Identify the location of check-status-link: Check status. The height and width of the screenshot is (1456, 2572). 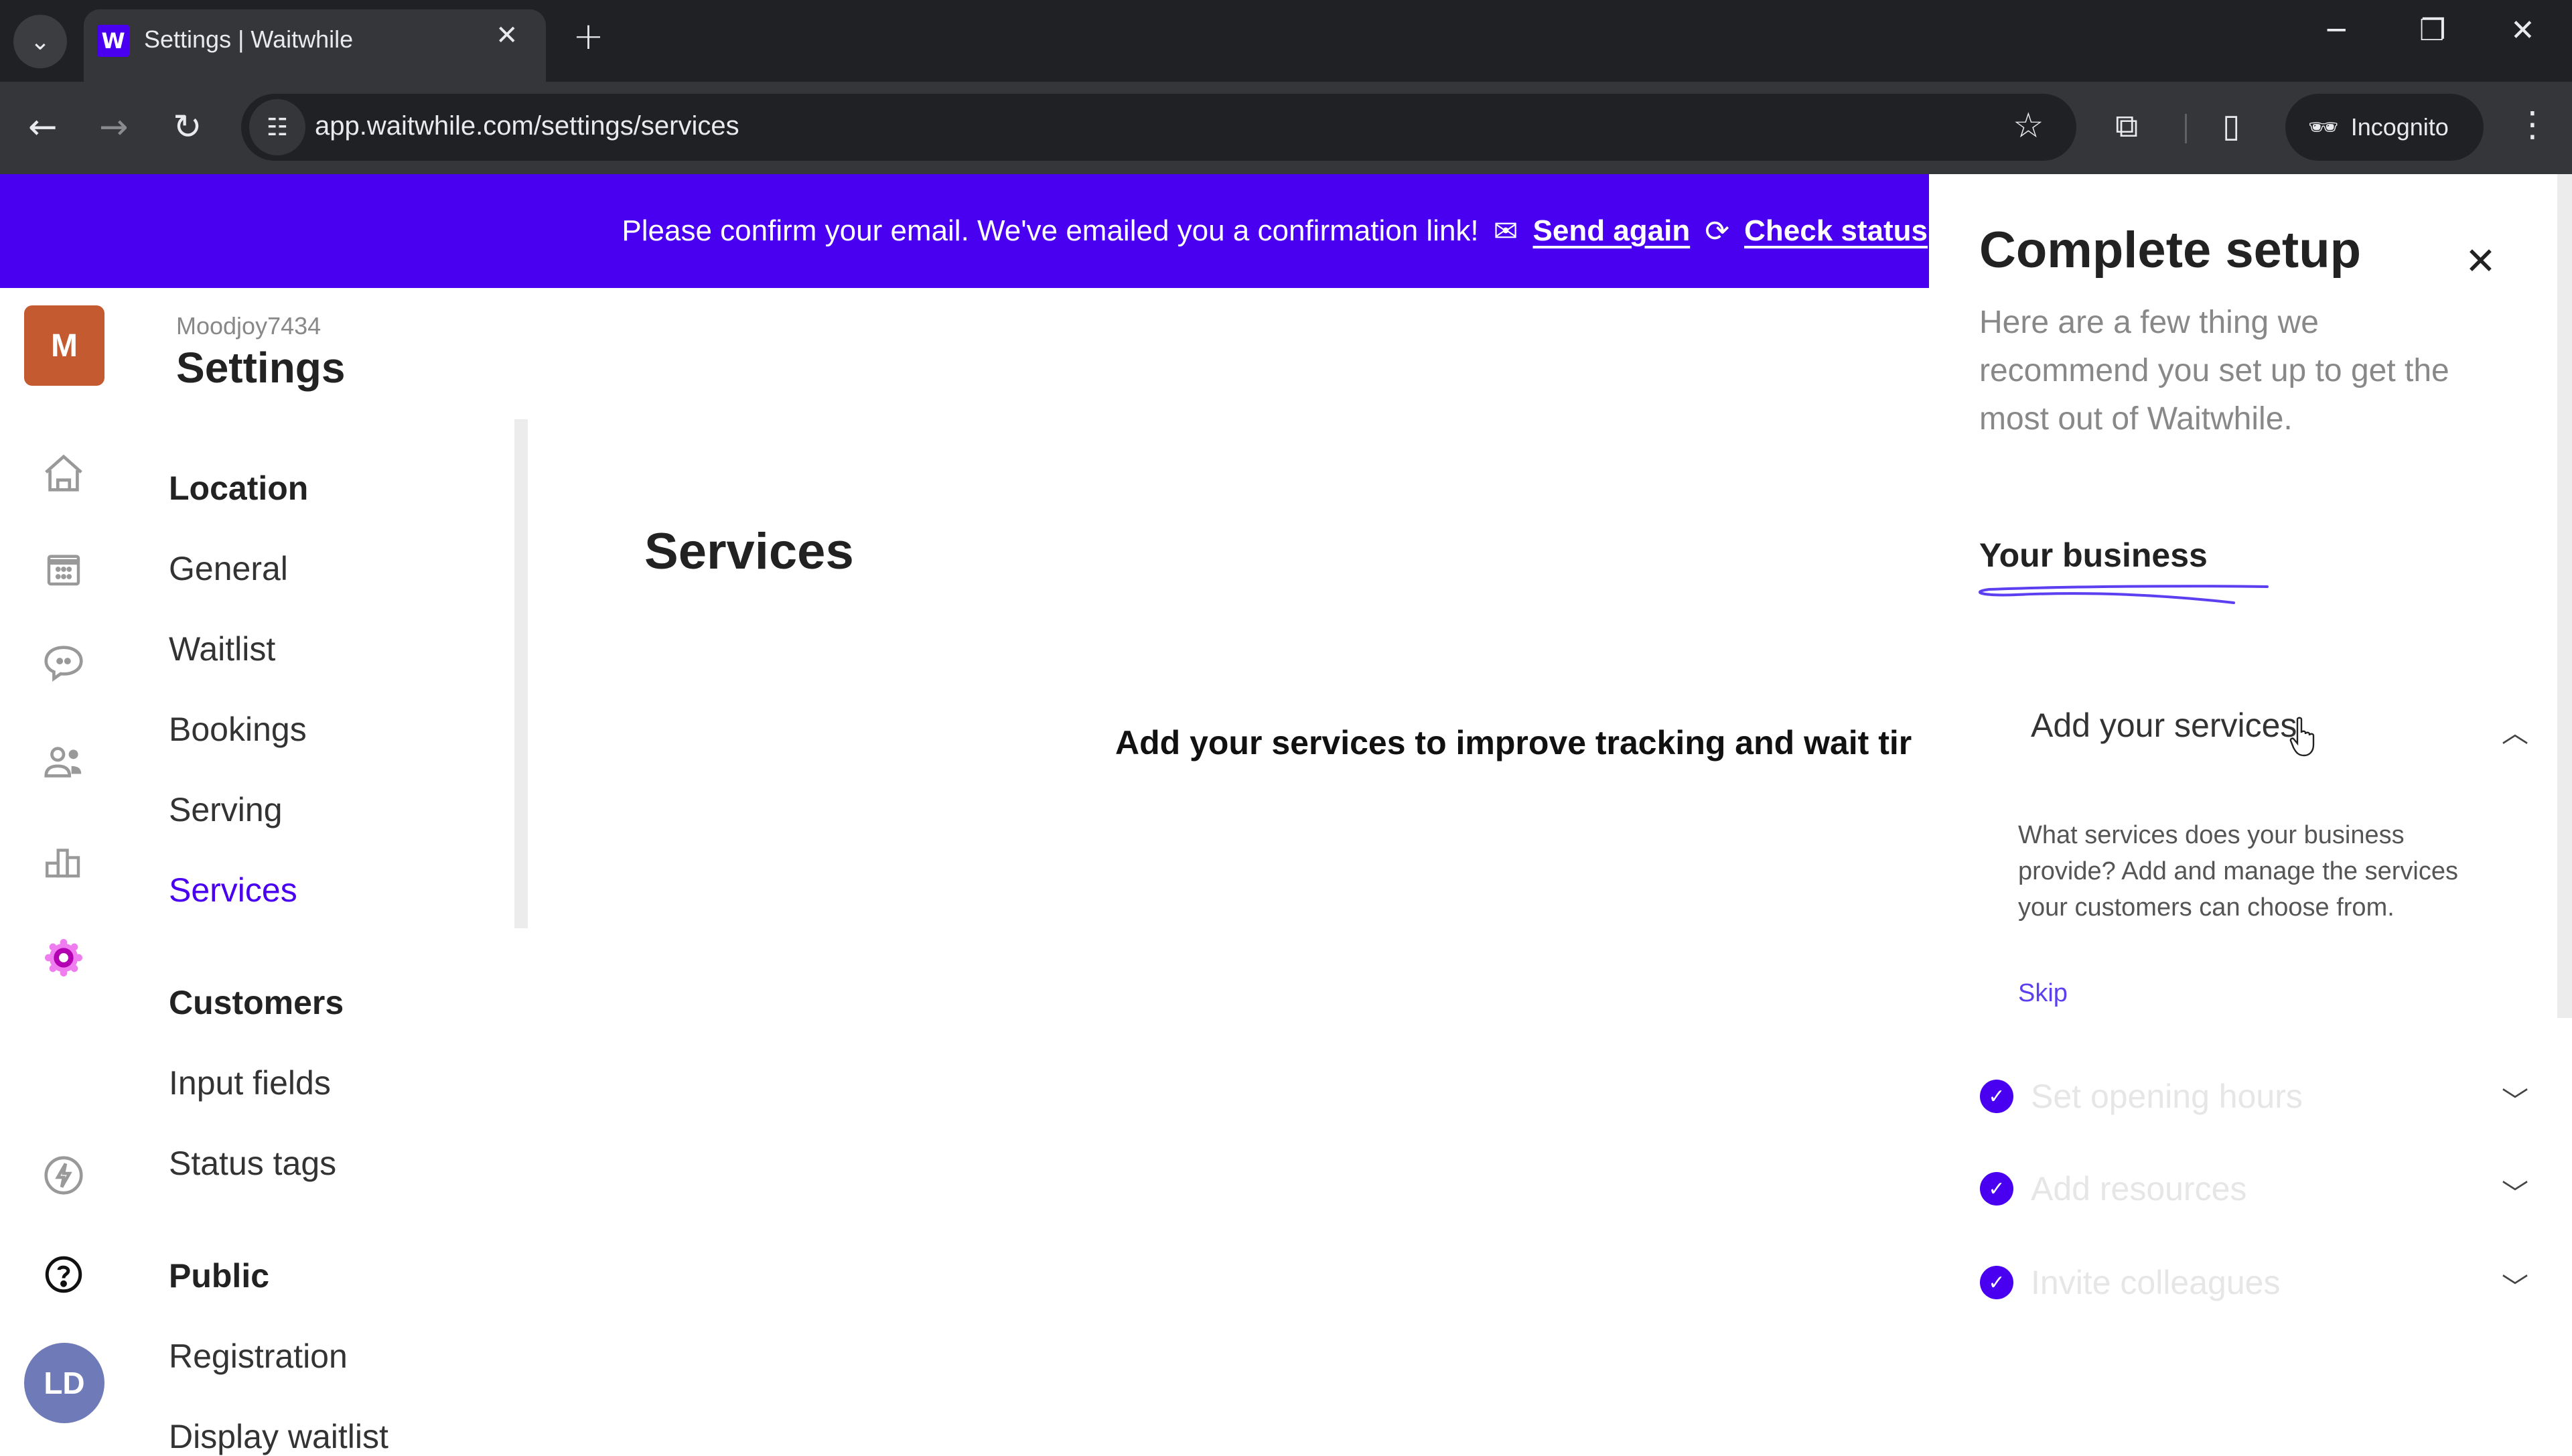
(1836, 231).